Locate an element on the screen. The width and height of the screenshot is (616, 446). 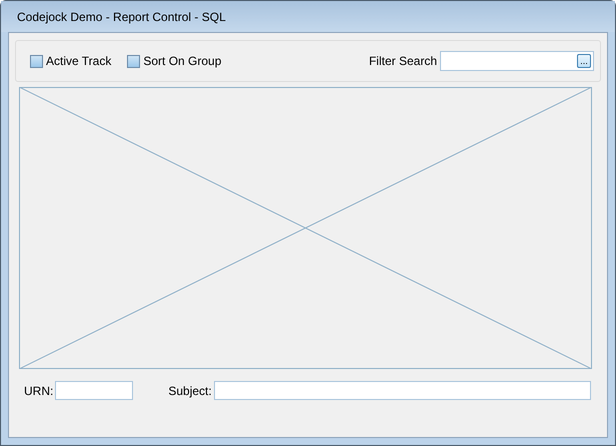
checkbox: Sort On Group is located at coordinates (174, 61).